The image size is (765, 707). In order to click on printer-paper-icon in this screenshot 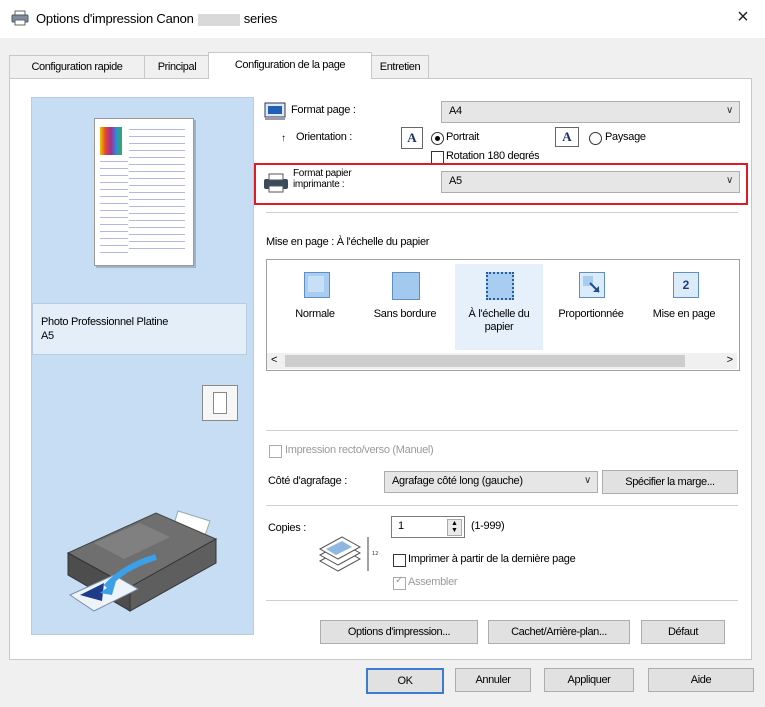, I will do `click(276, 184)`.